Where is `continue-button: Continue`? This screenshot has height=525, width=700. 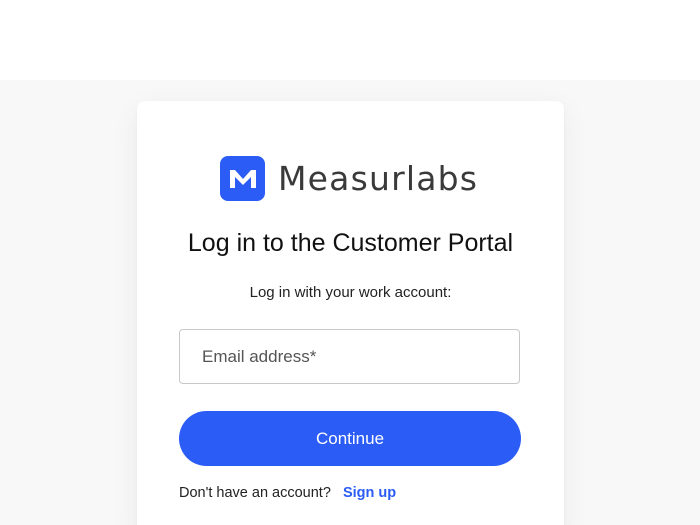
continue-button: Continue is located at coordinates (350, 438).